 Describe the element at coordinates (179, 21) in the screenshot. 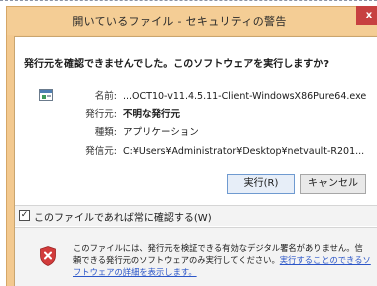

I see `dialog-title: 開いているファイル - セキュリティの警告` at that location.